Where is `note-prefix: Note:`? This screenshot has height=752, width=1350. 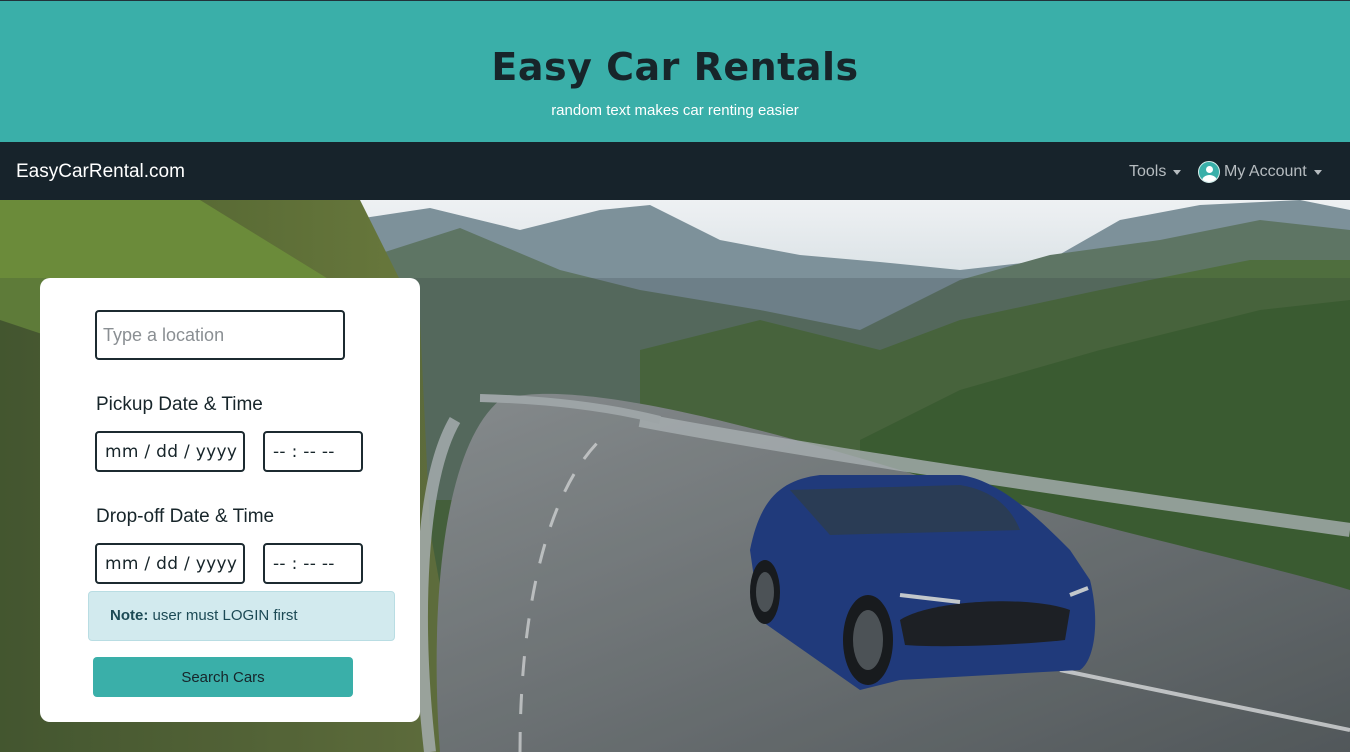
note-prefix: Note: is located at coordinates (129, 615).